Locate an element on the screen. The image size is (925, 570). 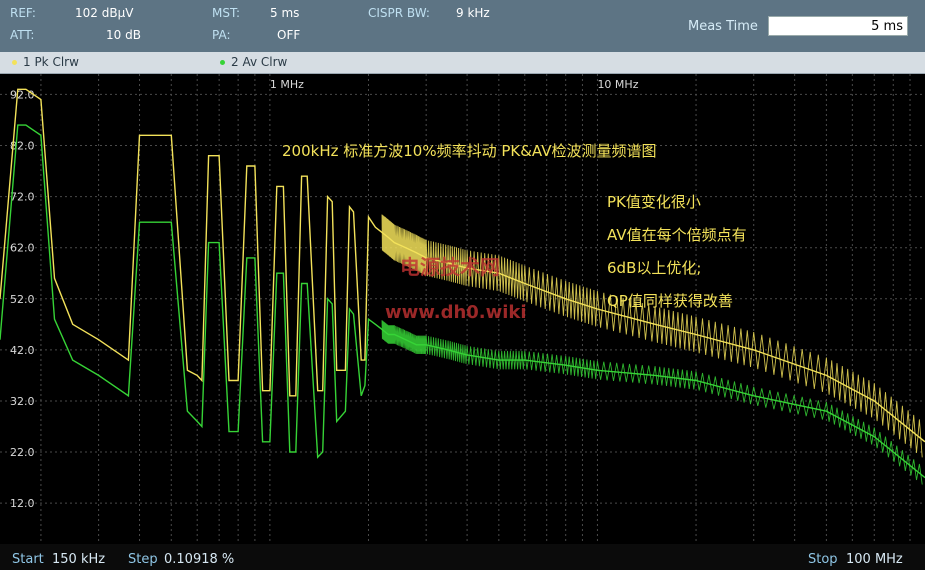
pa-value: OFF is located at coordinates (288, 35).